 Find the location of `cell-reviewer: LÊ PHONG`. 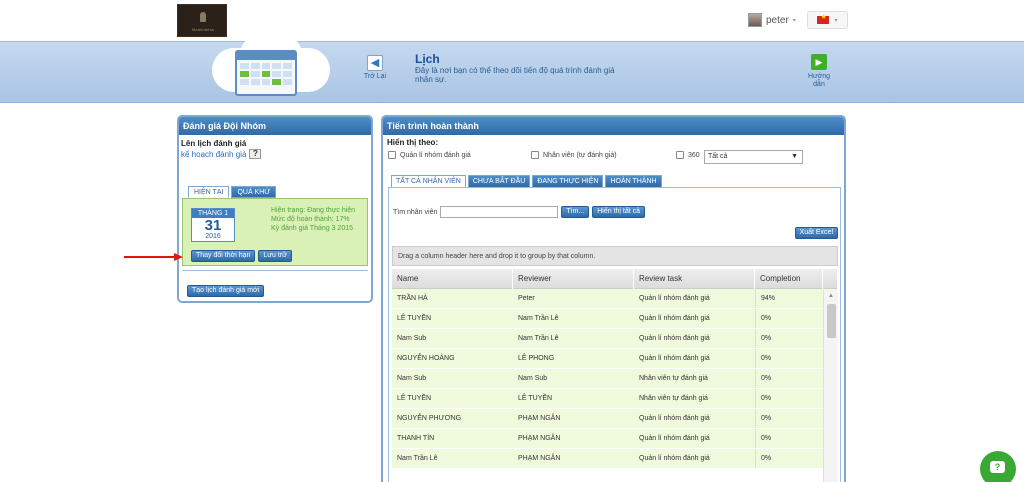

cell-reviewer: LÊ PHONG is located at coordinates (536, 358).